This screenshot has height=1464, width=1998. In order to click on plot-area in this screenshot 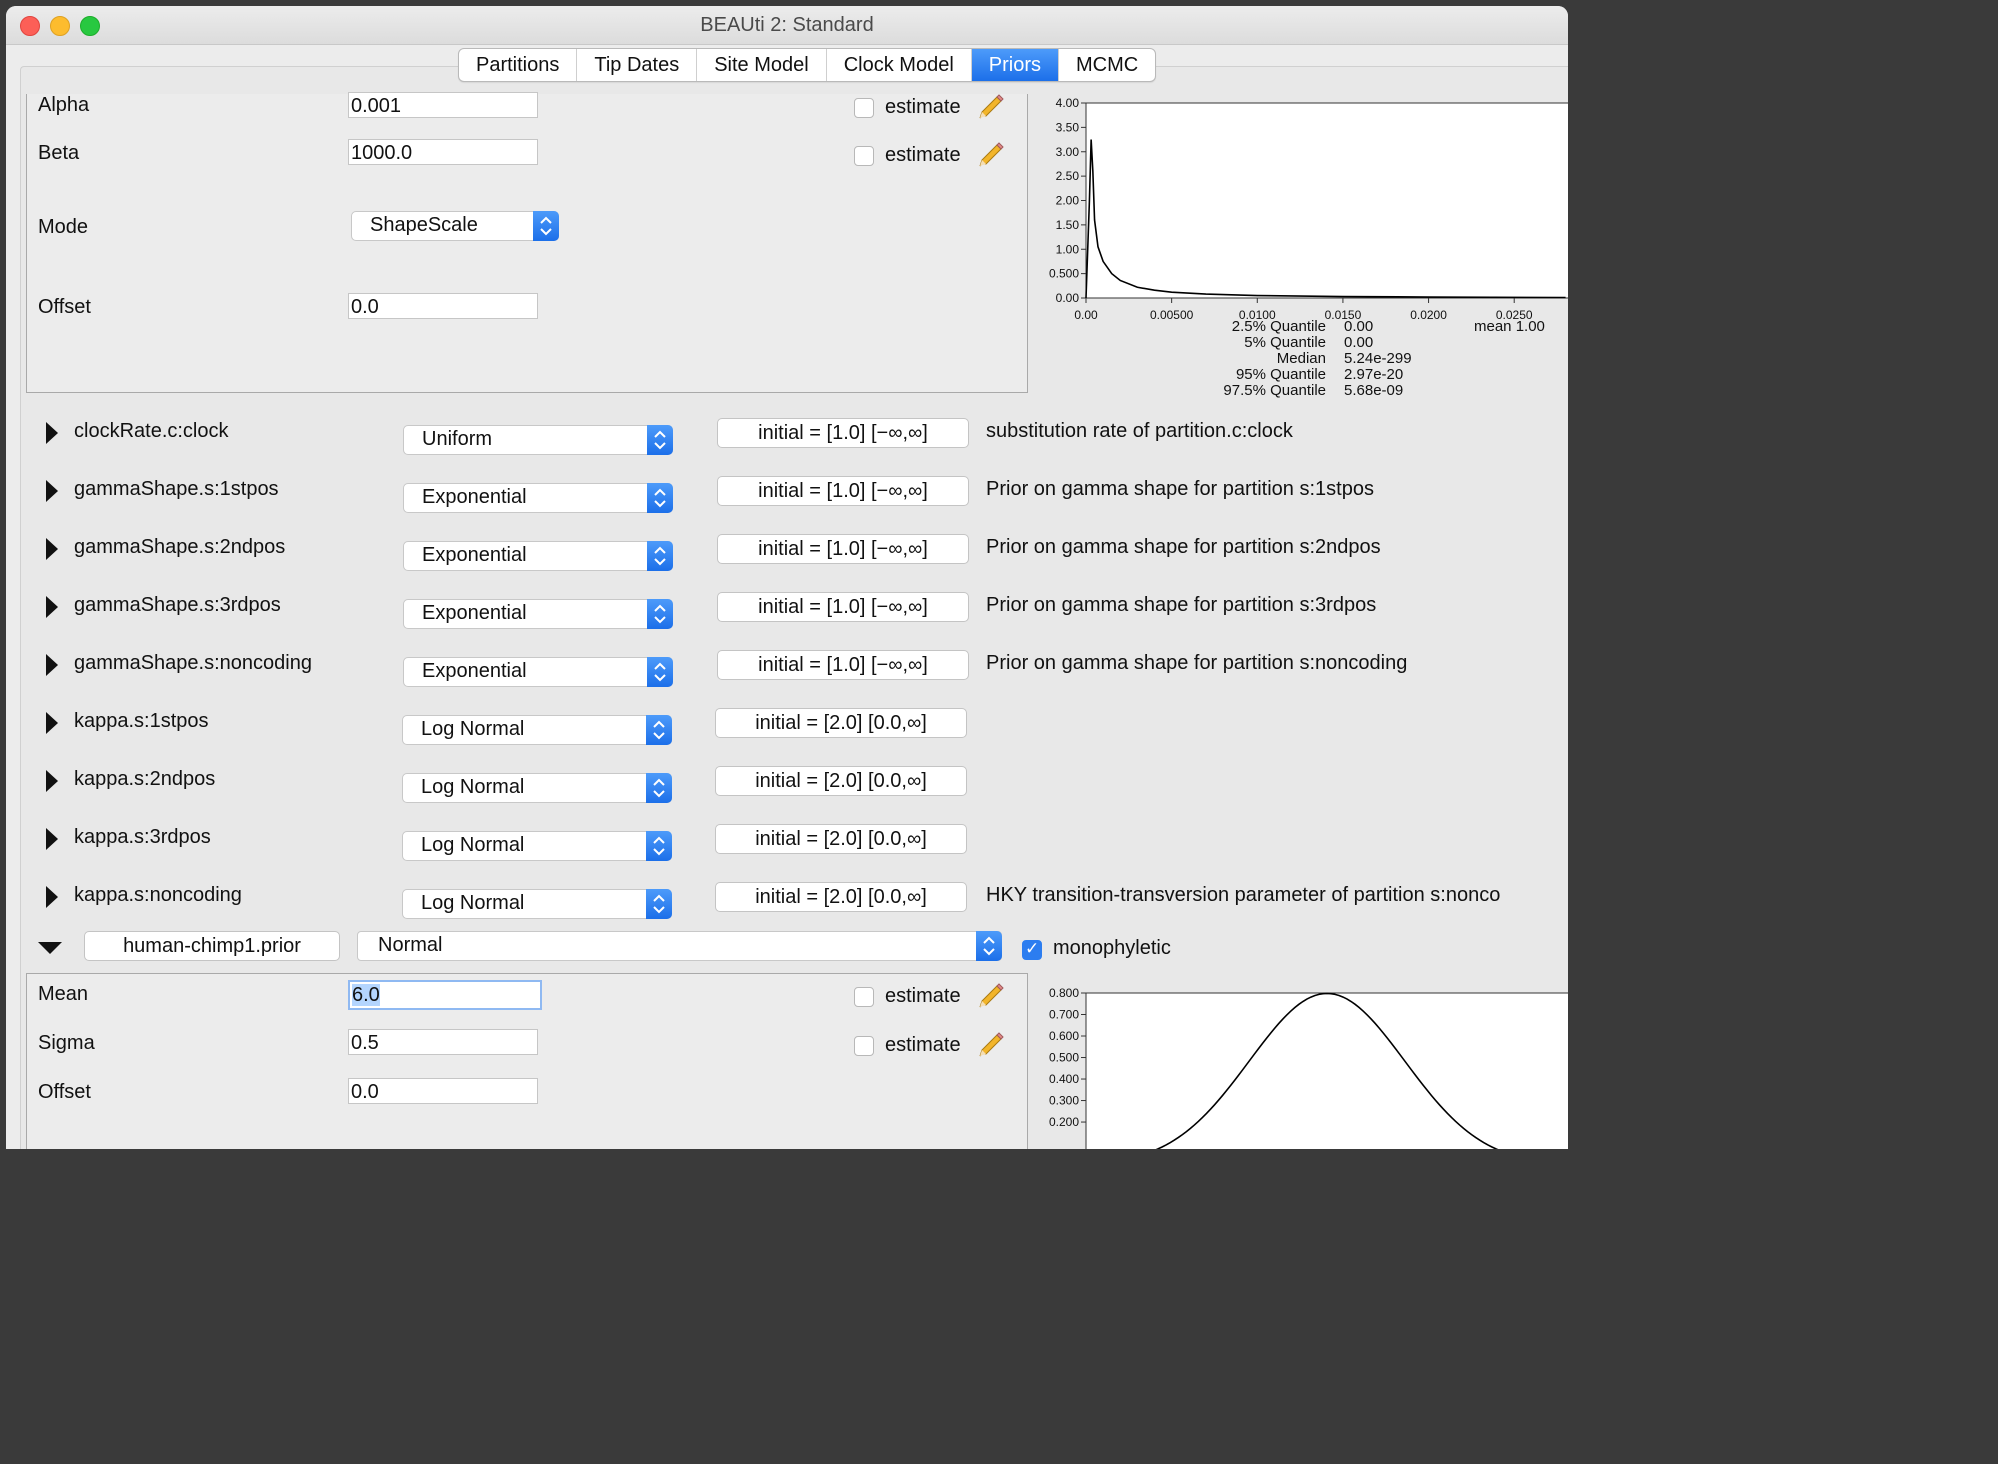, I will do `click(1327, 200)`.